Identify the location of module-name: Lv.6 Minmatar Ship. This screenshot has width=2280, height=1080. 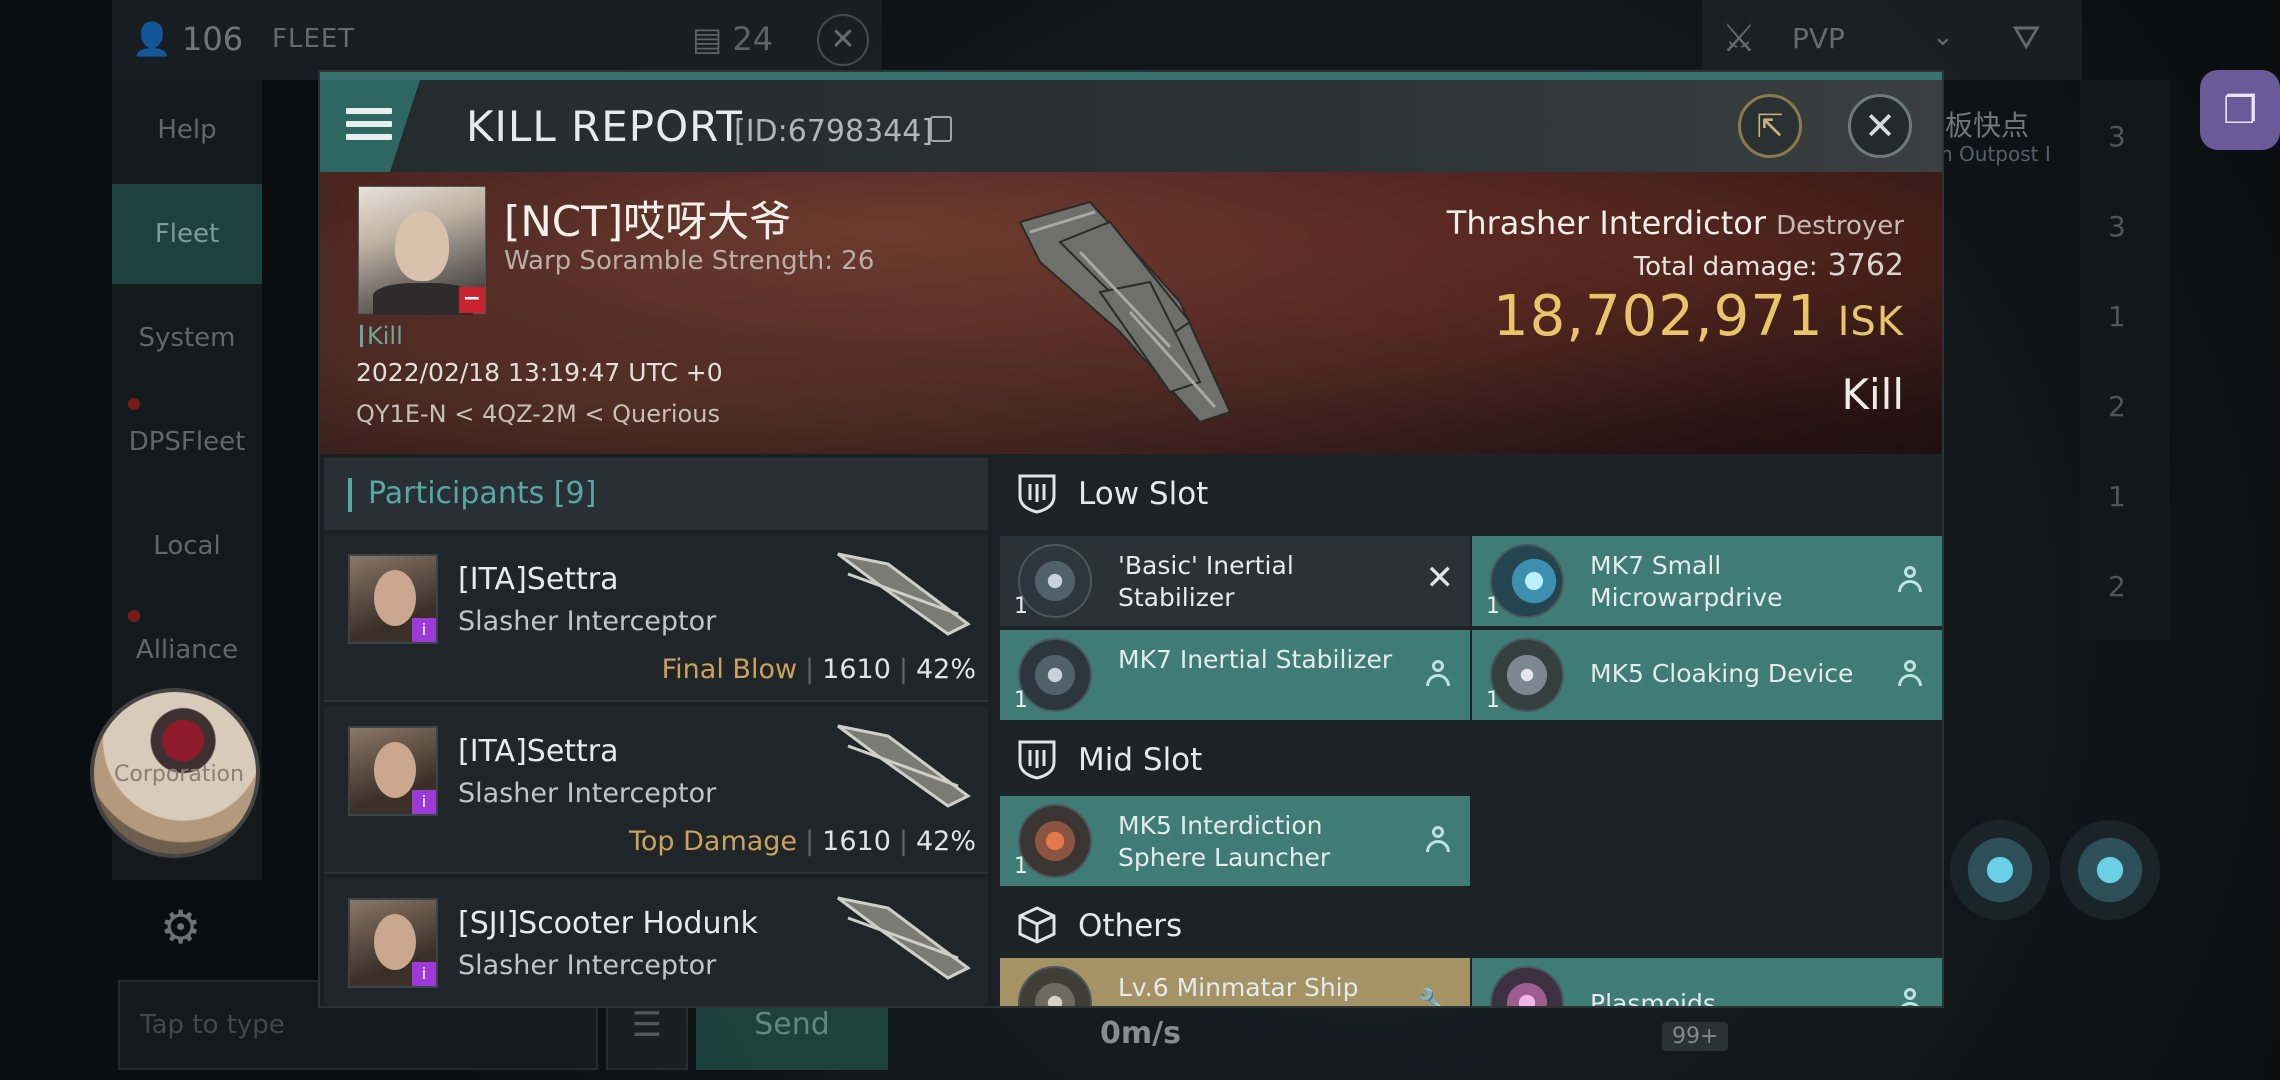
(1238, 987).